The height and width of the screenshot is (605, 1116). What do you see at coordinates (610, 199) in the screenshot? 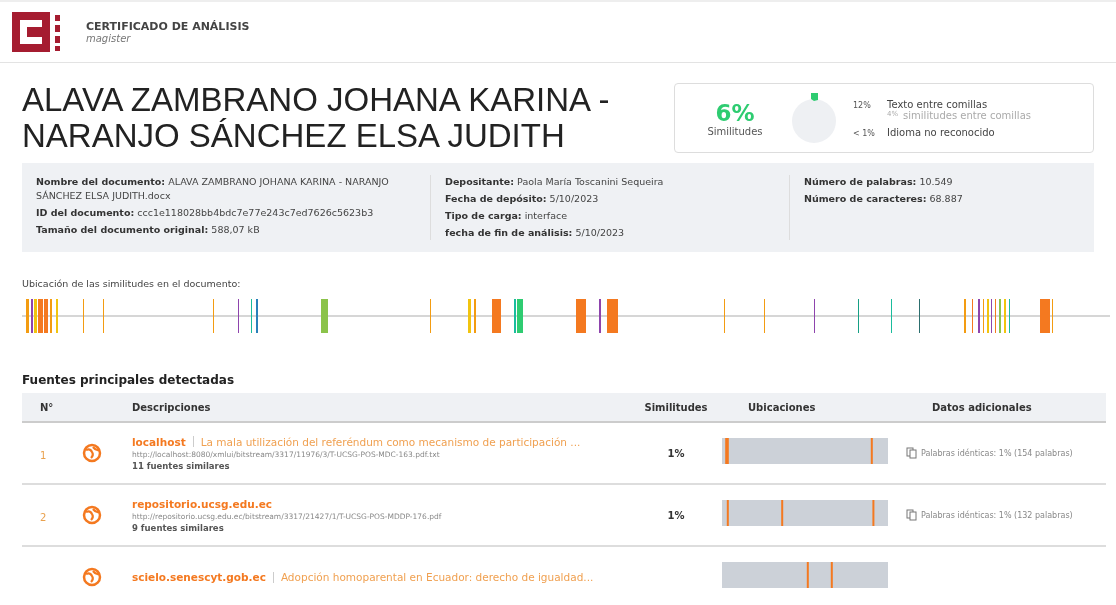
I see `info-field: Fecha de depósito: 5/10/2023` at bounding box center [610, 199].